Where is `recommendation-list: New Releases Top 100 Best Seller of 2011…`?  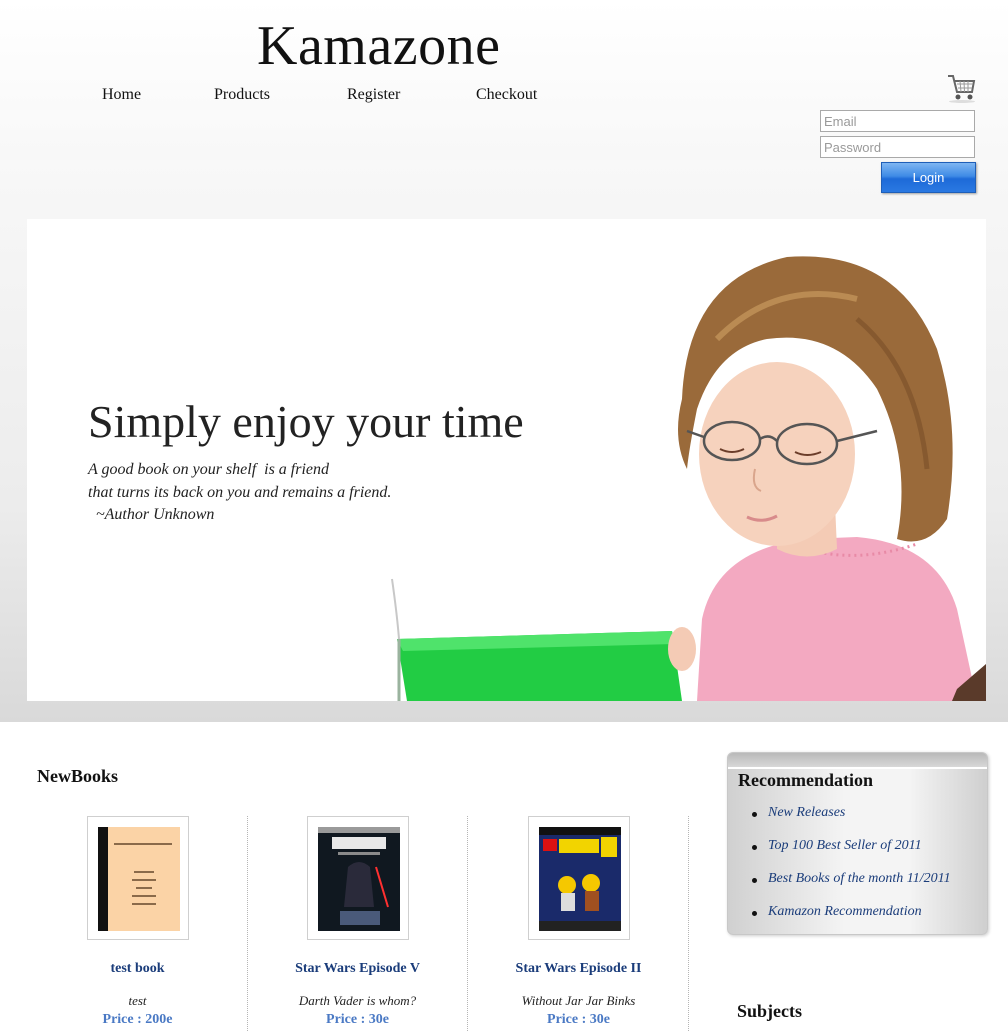
recommendation-list: New Releases Top 100 Best Seller of 2011… is located at coordinates (839, 869).